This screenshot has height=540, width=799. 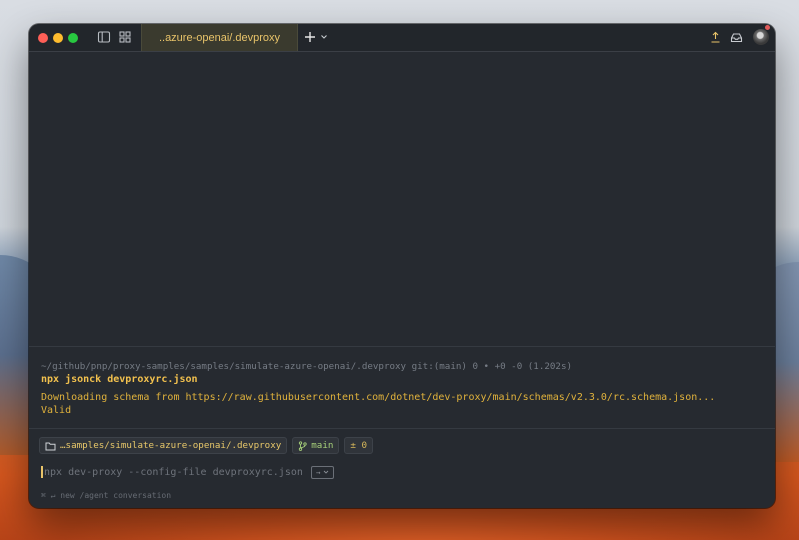 I want to click on tab-devproxy: ..azure-openai/.devproxy, so click(x=219, y=37).